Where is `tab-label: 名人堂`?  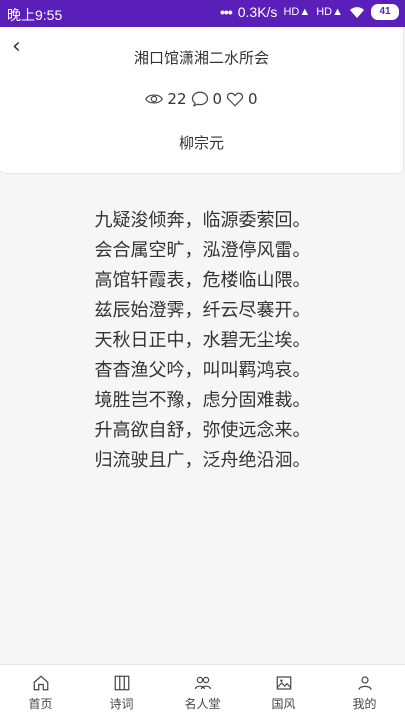
tab-label: 名人堂 is located at coordinates (202, 704).